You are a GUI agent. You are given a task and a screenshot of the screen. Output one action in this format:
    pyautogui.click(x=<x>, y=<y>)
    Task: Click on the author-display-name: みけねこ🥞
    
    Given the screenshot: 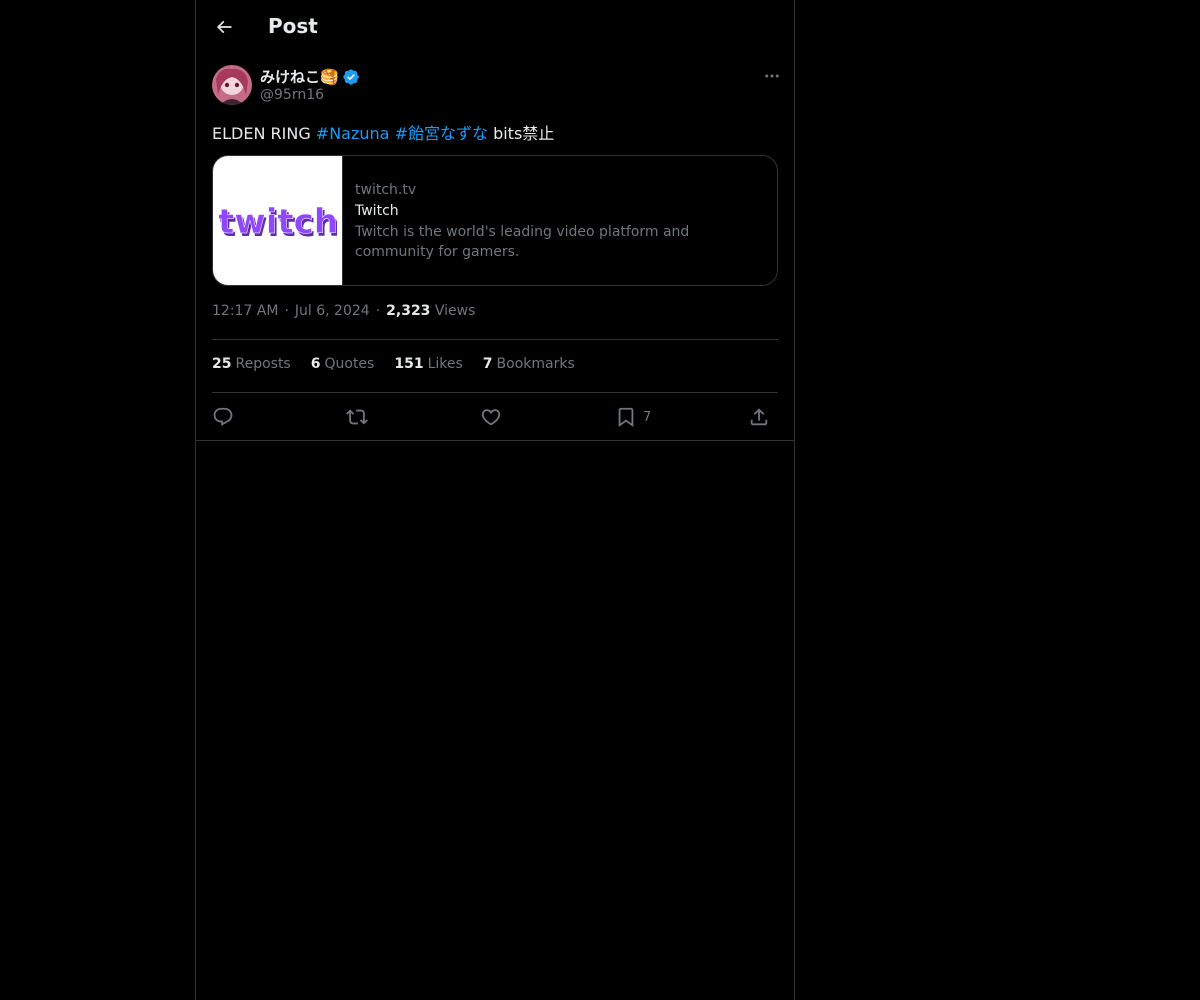 What is the action you would take?
    pyautogui.click(x=299, y=77)
    